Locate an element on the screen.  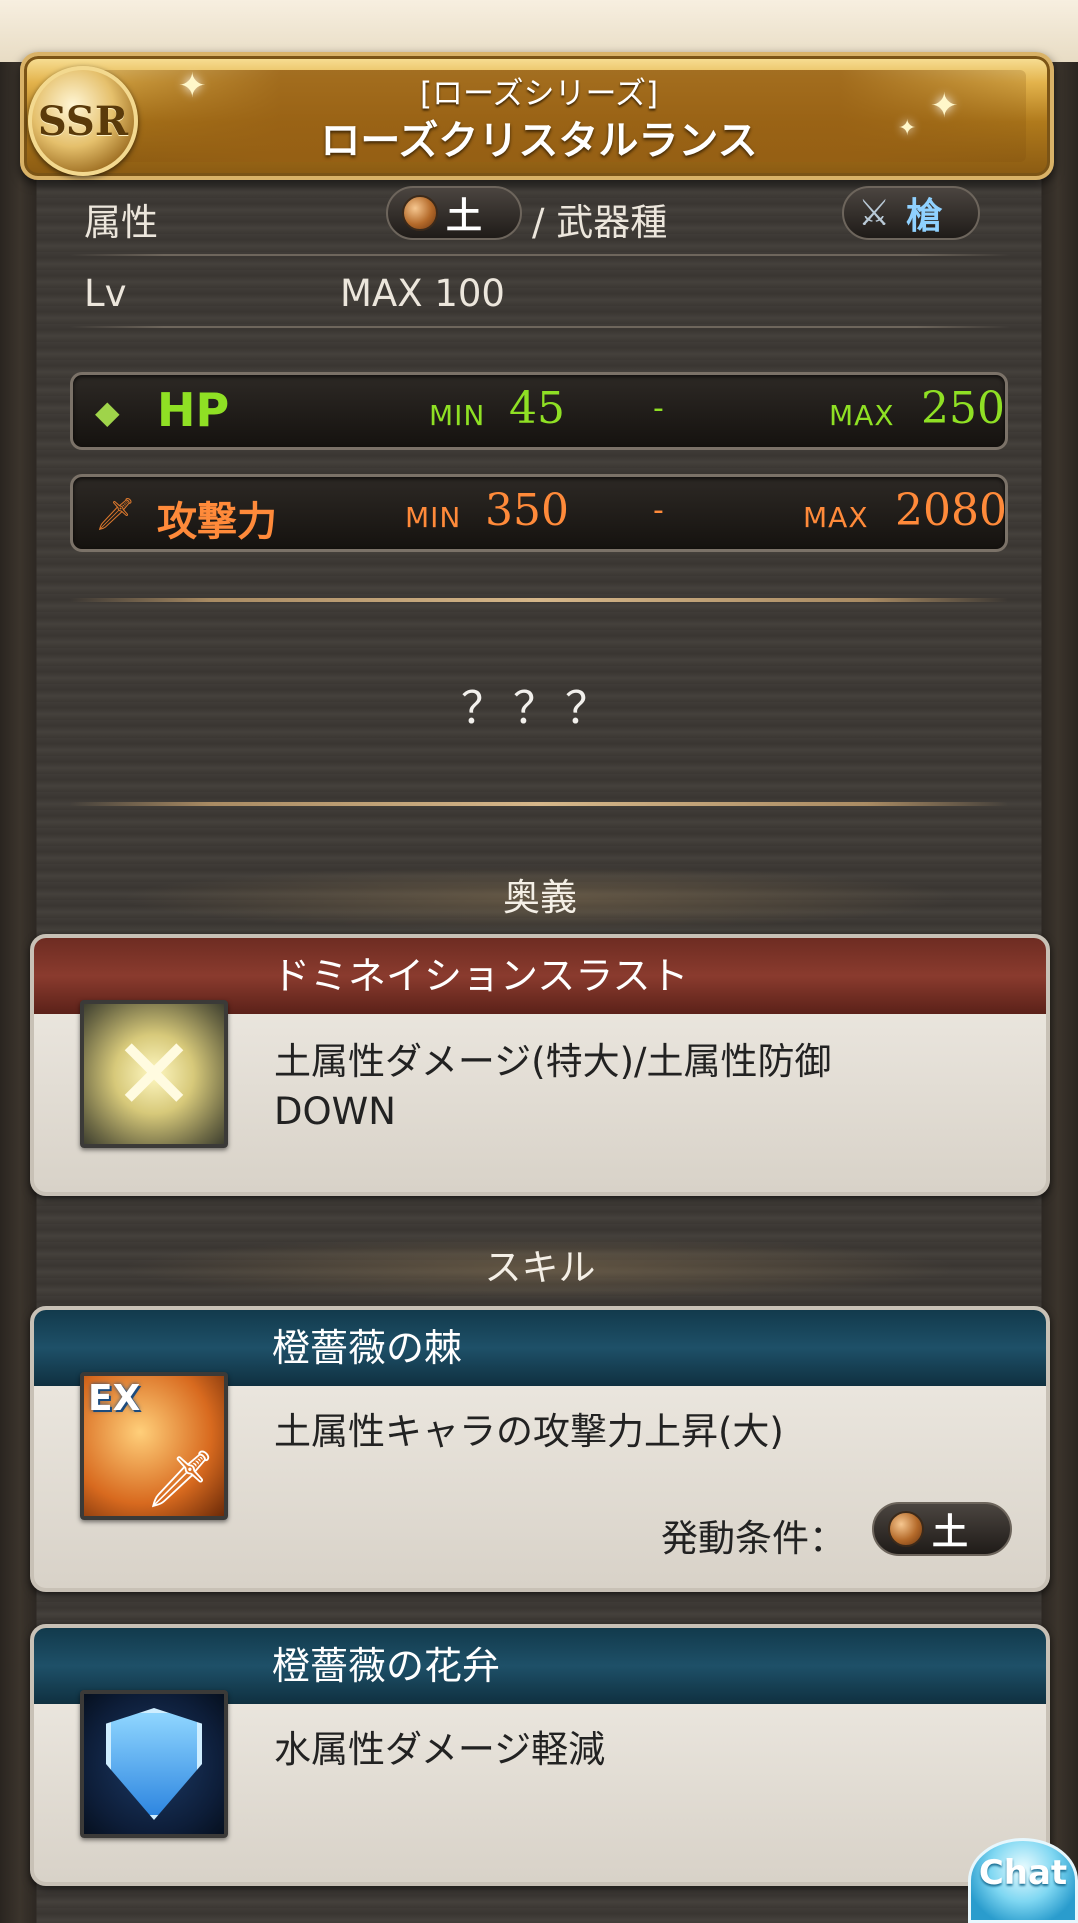
weapon-type-badge: ⚔ 槍 is located at coordinates (911, 213).